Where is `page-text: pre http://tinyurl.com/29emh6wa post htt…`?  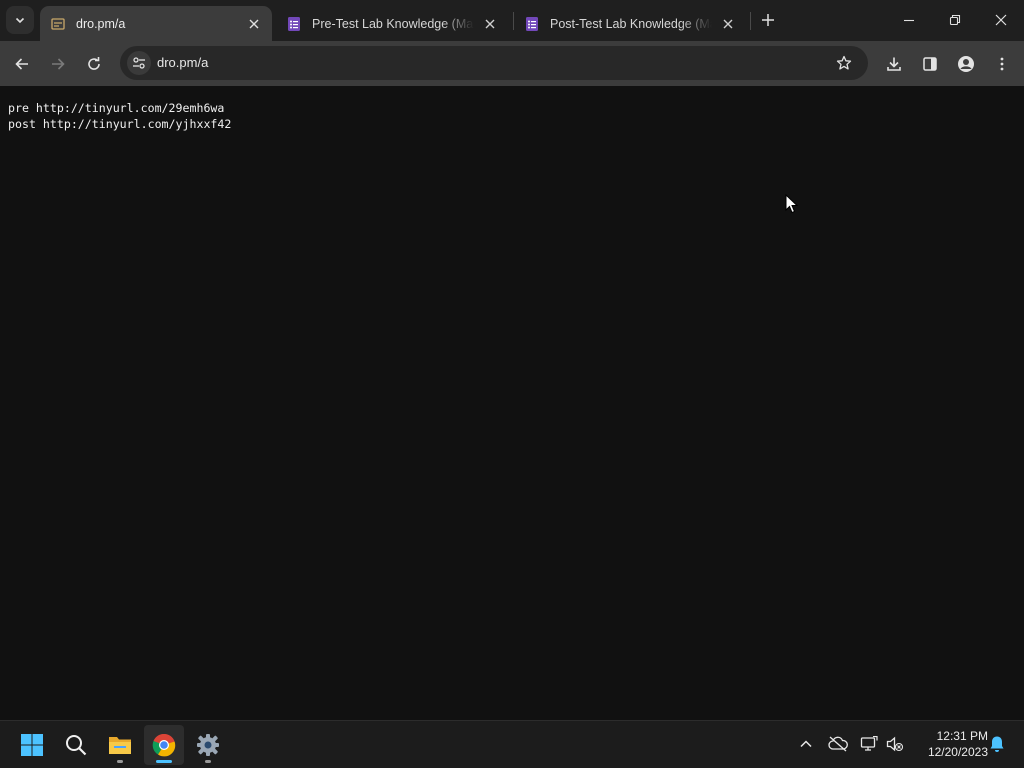 page-text: pre http://tinyurl.com/29emh6wa post htt… is located at coordinates (119, 116).